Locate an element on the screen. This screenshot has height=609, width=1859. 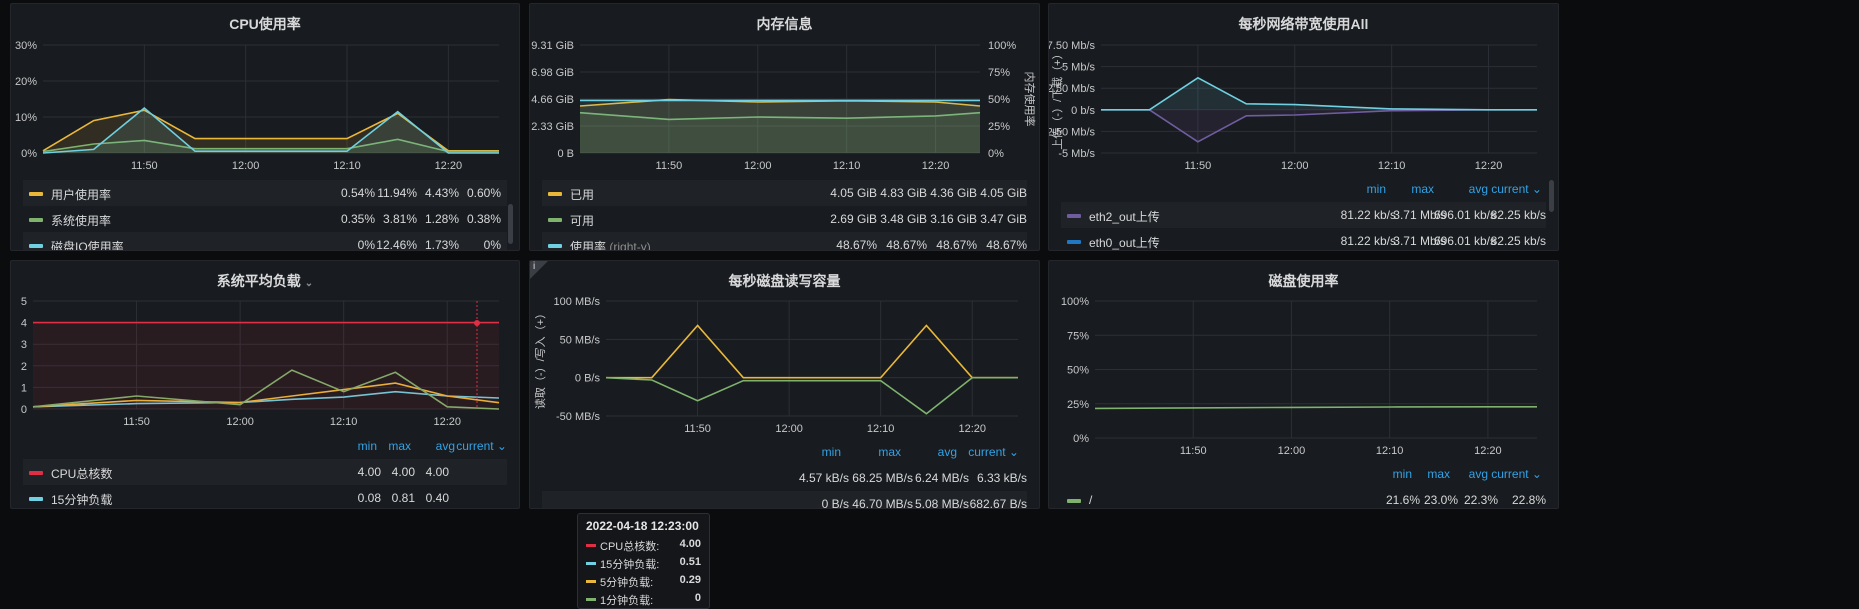
y-tick-label: 30% is located at coordinates (26, 46).